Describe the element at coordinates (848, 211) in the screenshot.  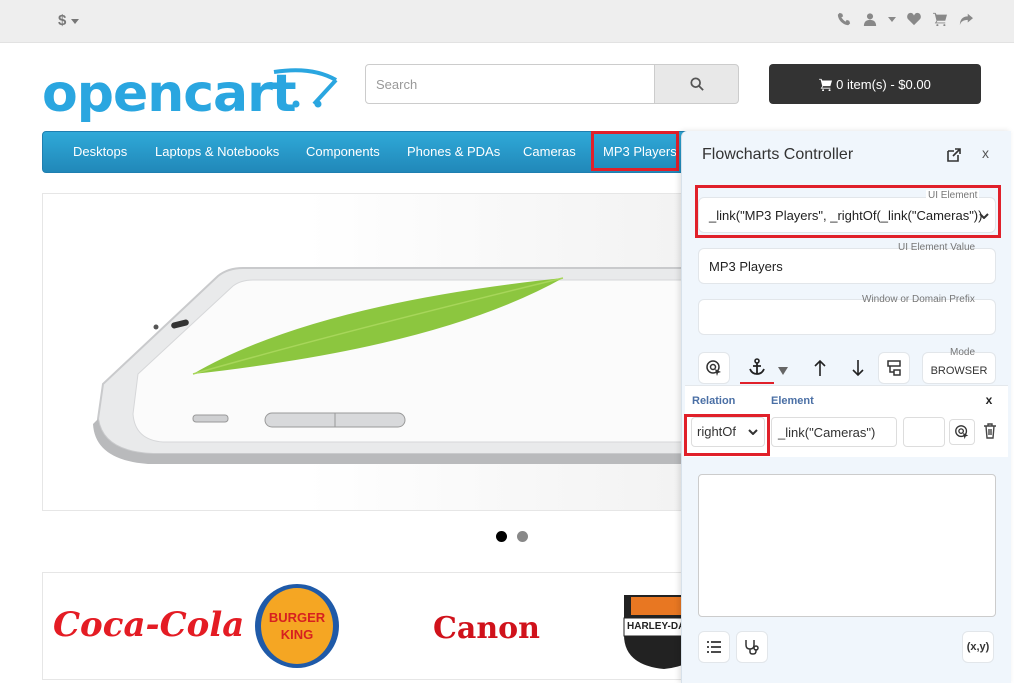
I see `highlight-ui-element` at that location.